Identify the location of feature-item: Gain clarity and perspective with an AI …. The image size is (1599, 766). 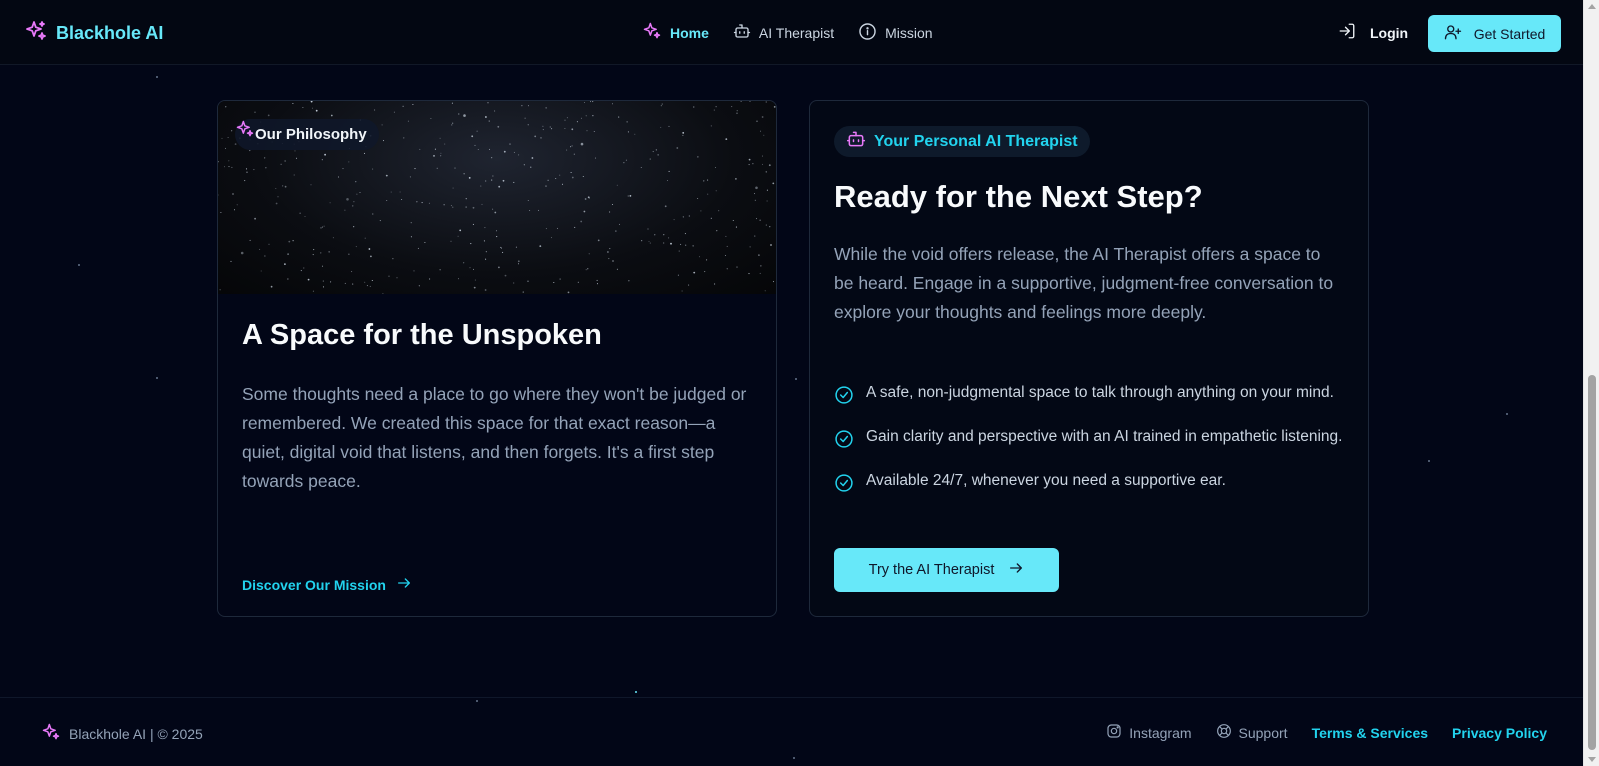
(1089, 441).